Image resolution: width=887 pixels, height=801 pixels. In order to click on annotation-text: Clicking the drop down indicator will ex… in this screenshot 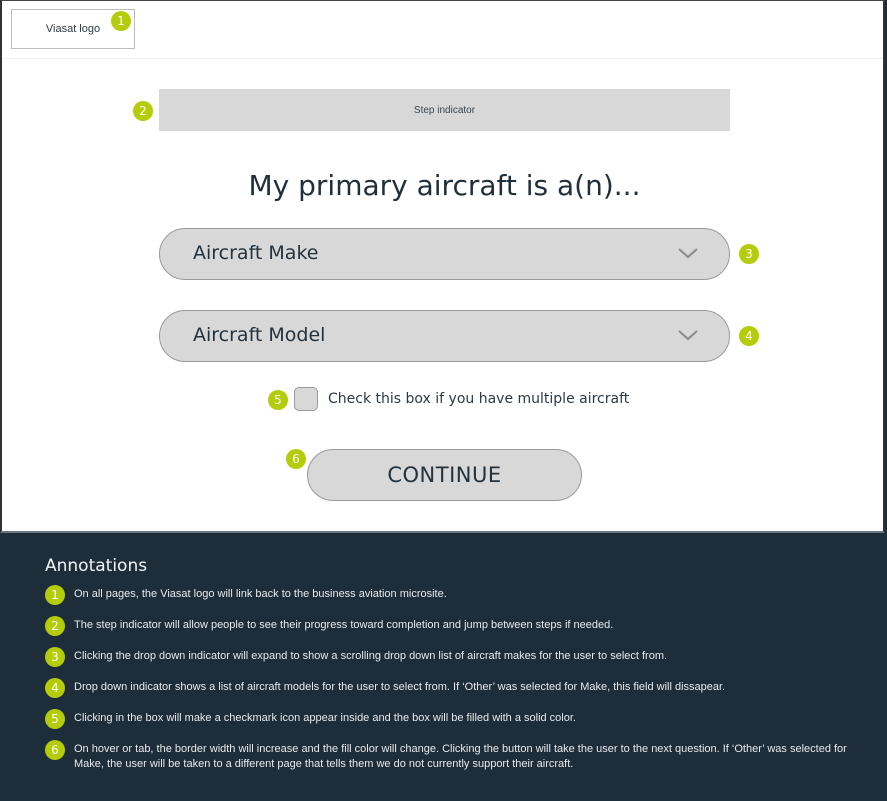, I will do `click(371, 656)`.